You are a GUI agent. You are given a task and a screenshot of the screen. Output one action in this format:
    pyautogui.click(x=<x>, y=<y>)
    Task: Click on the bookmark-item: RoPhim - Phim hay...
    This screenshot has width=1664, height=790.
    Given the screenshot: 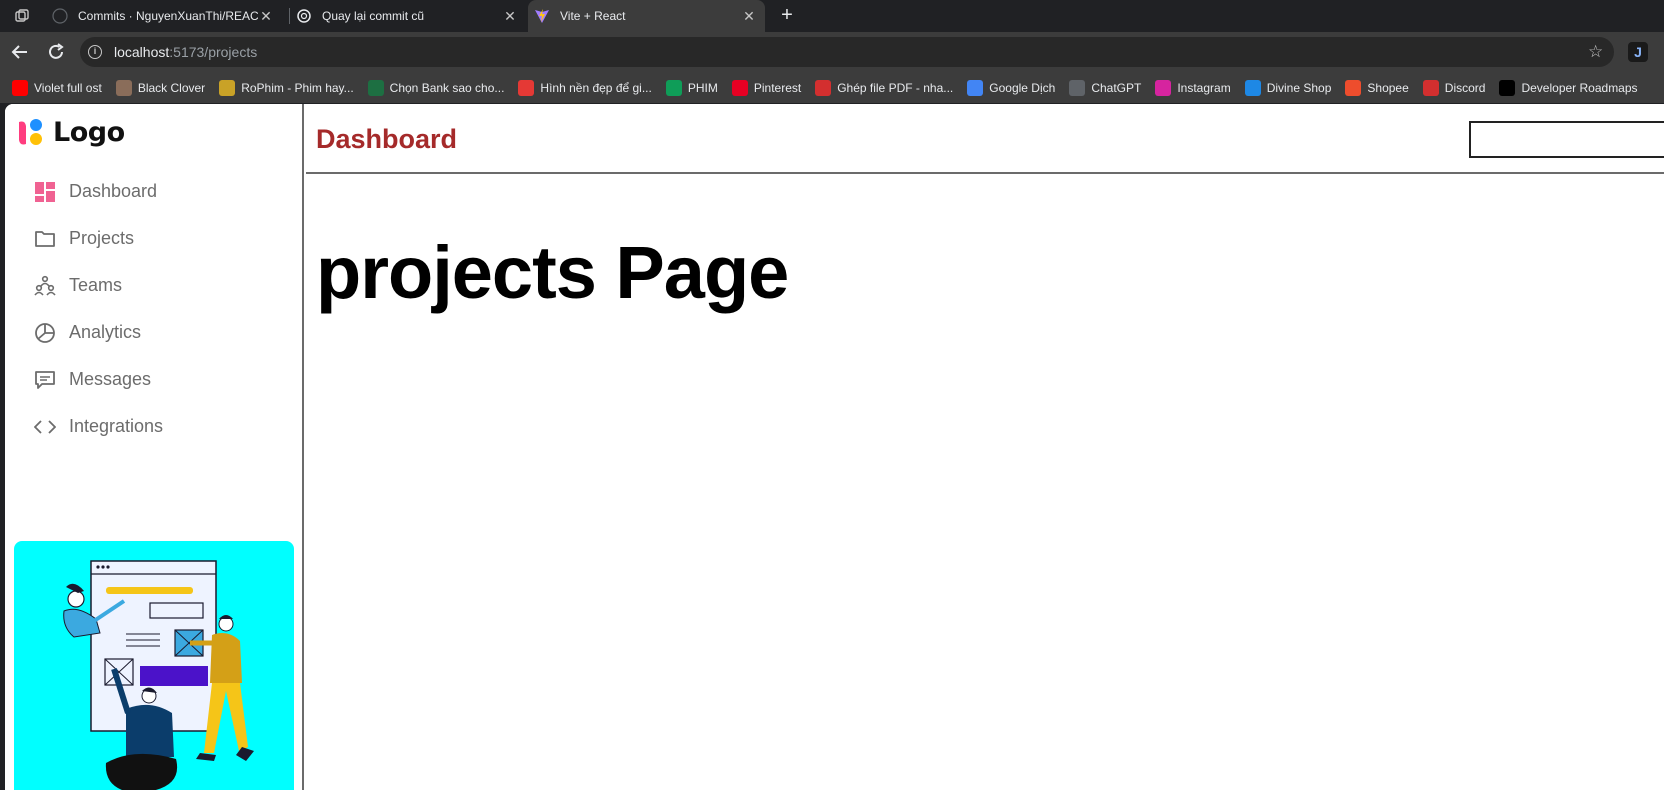 What is the action you would take?
    pyautogui.click(x=286, y=87)
    